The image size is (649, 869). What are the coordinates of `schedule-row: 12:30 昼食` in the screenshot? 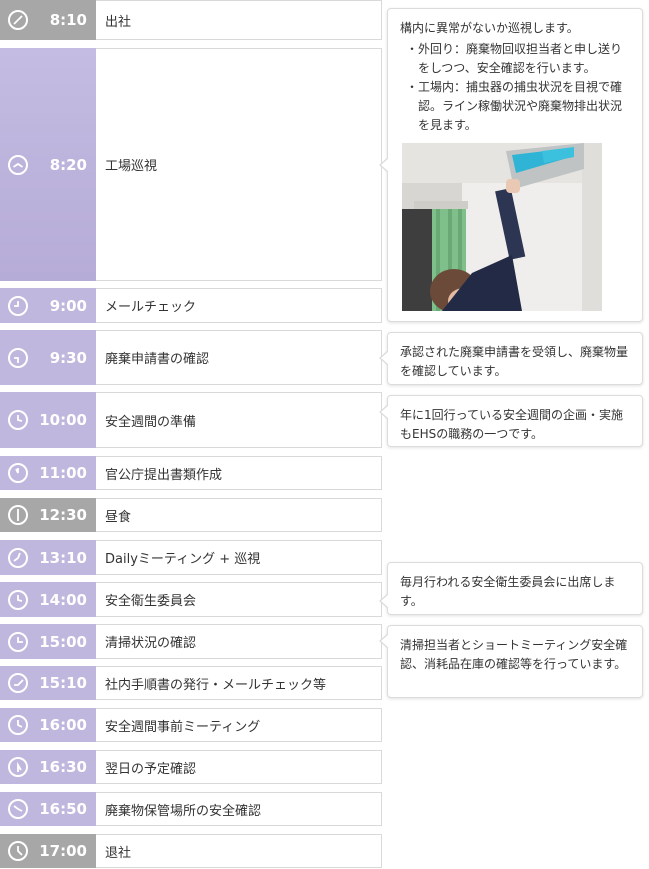 It's located at (191, 515).